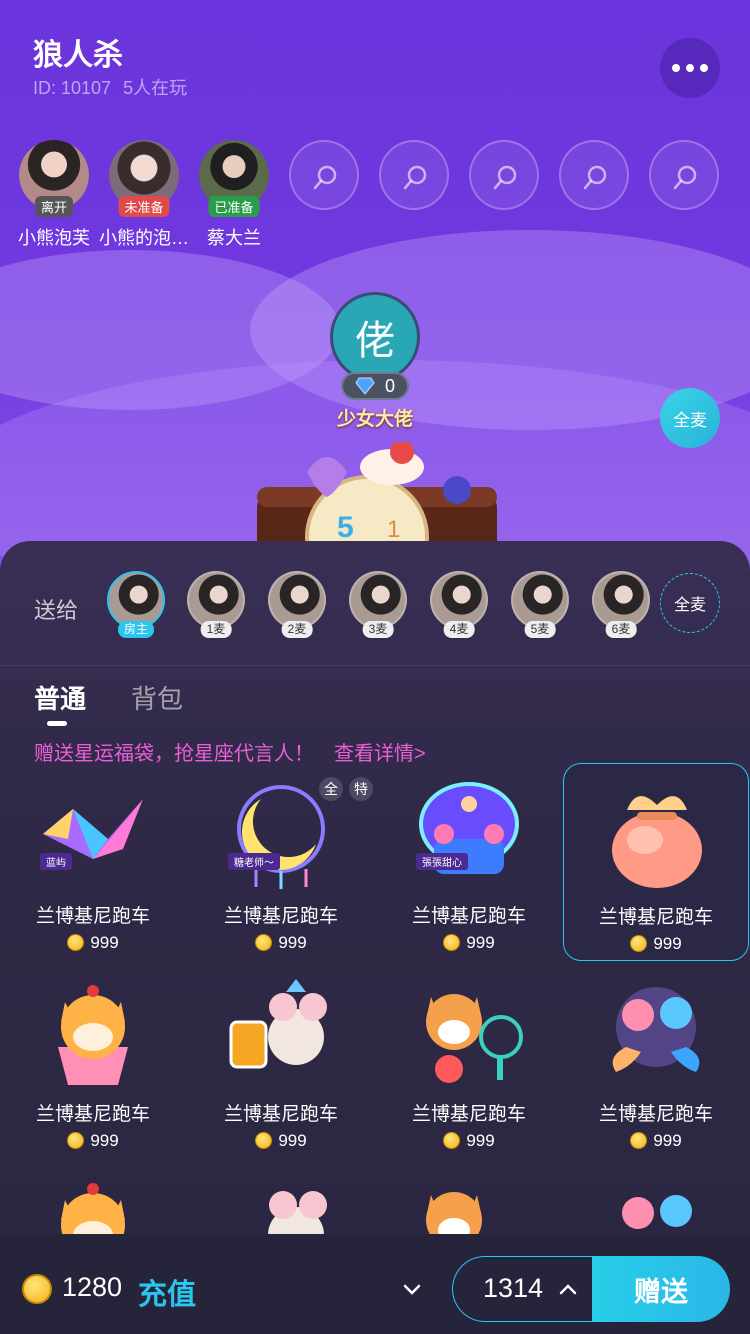 The image size is (750, 1334). Describe the element at coordinates (459, 604) in the screenshot. I see `recipient-mic-4: 4麦` at that location.